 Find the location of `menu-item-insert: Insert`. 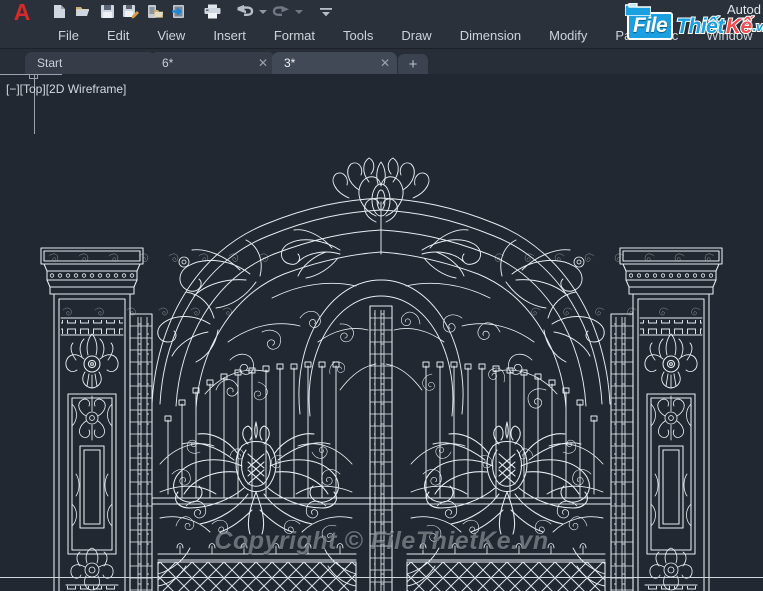

menu-item-insert: Insert is located at coordinates (229, 36).